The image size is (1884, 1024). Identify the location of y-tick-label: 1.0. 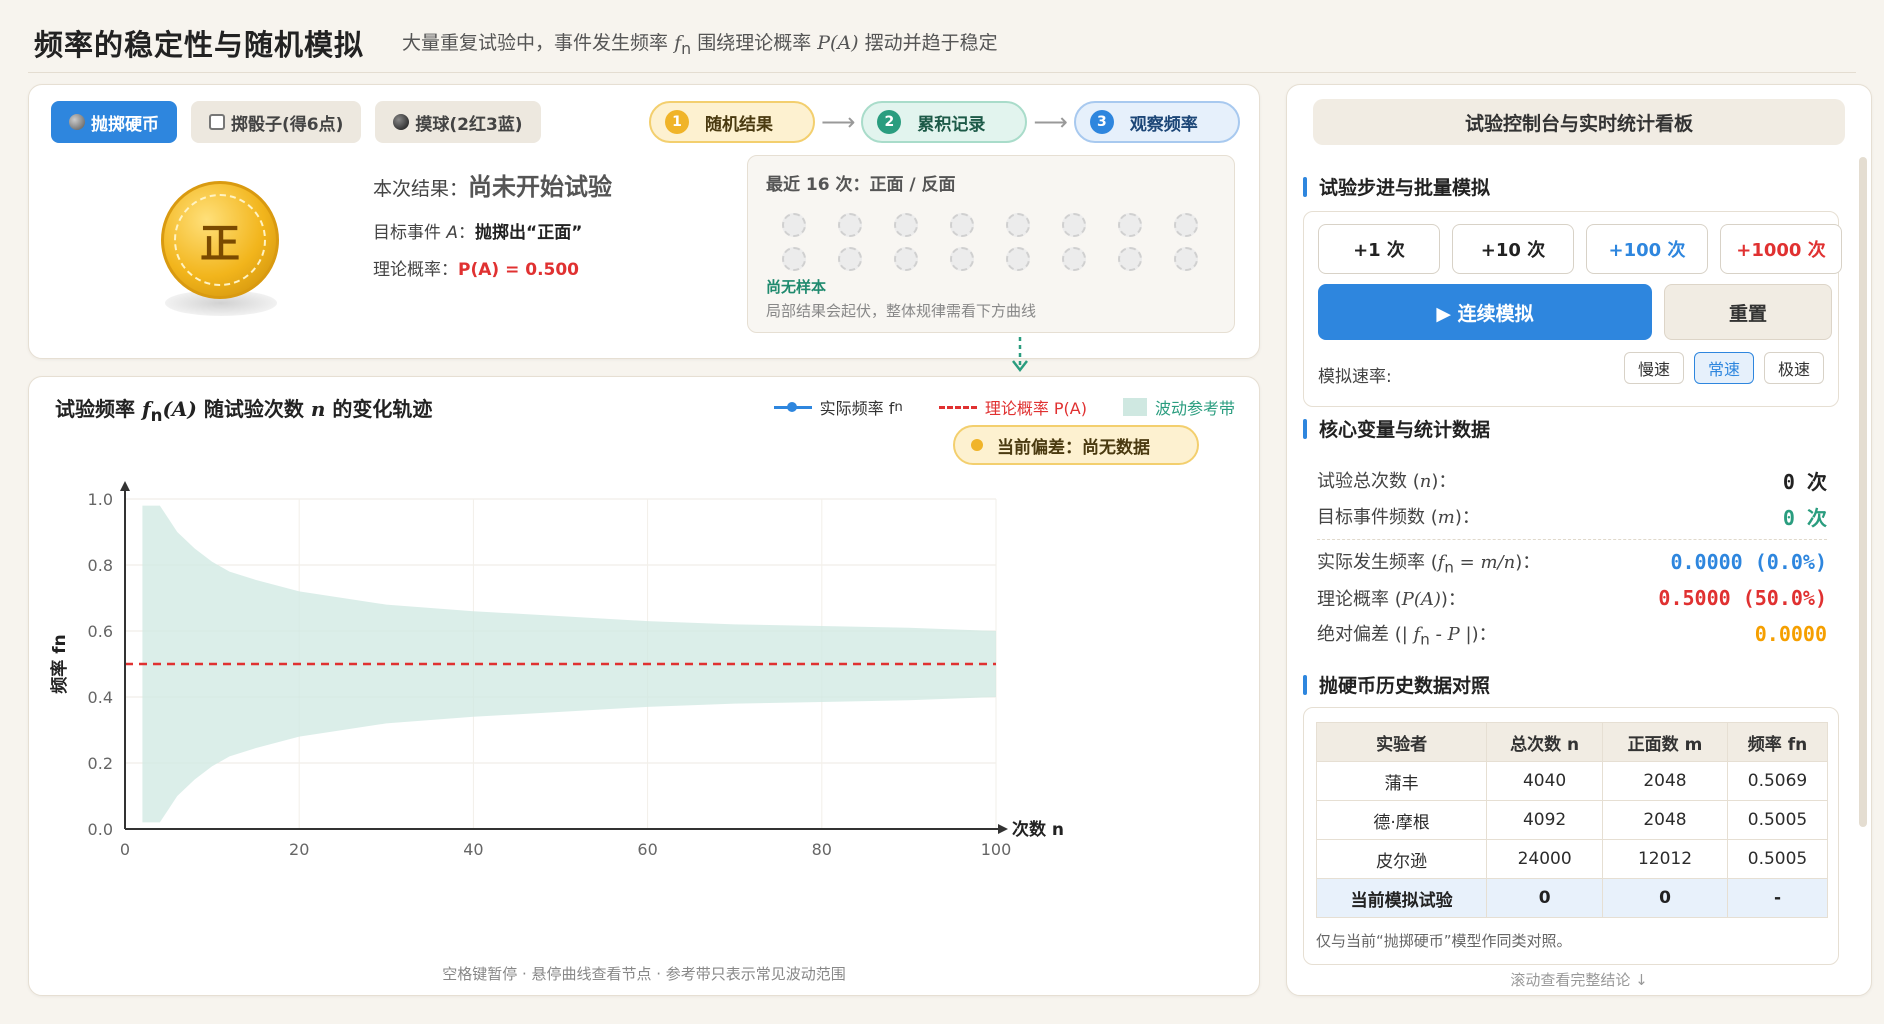
(100, 499).